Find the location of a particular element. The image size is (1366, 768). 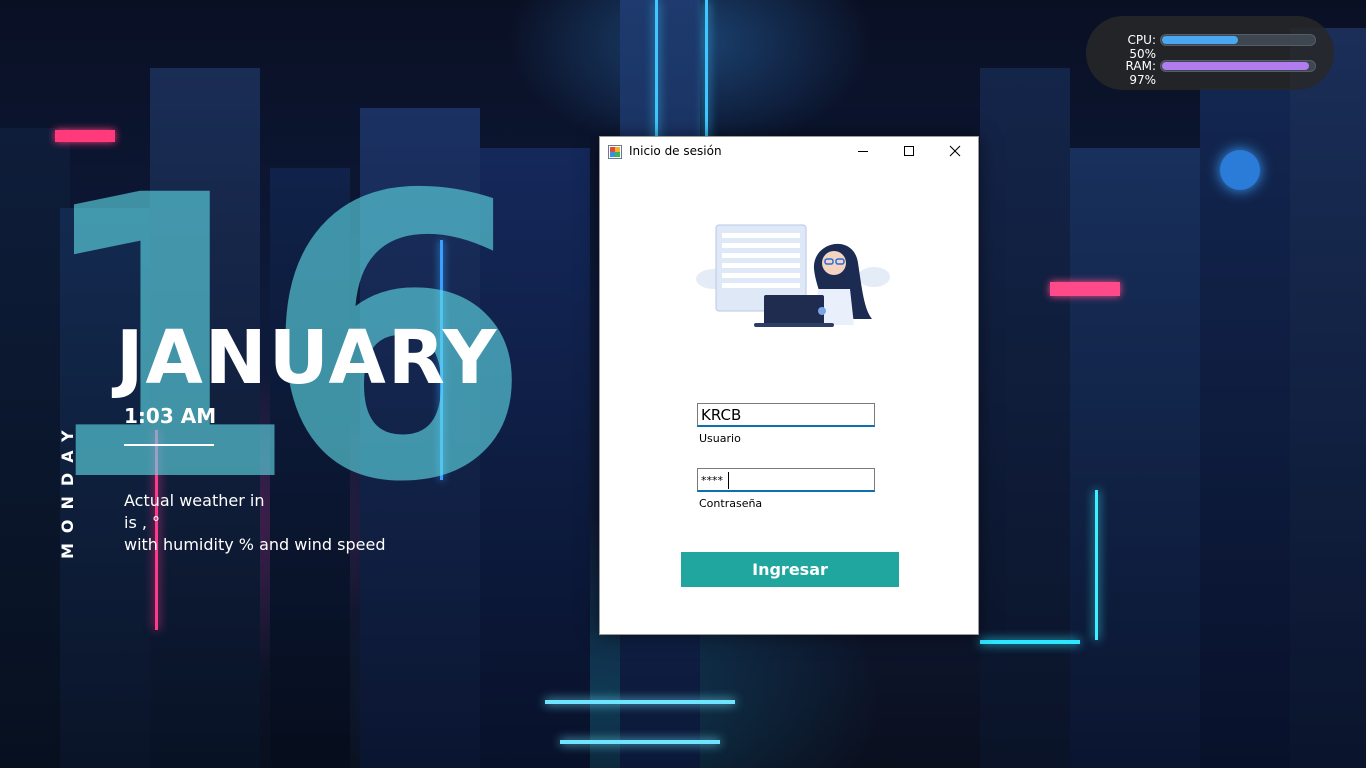

password-field is located at coordinates (786, 480).